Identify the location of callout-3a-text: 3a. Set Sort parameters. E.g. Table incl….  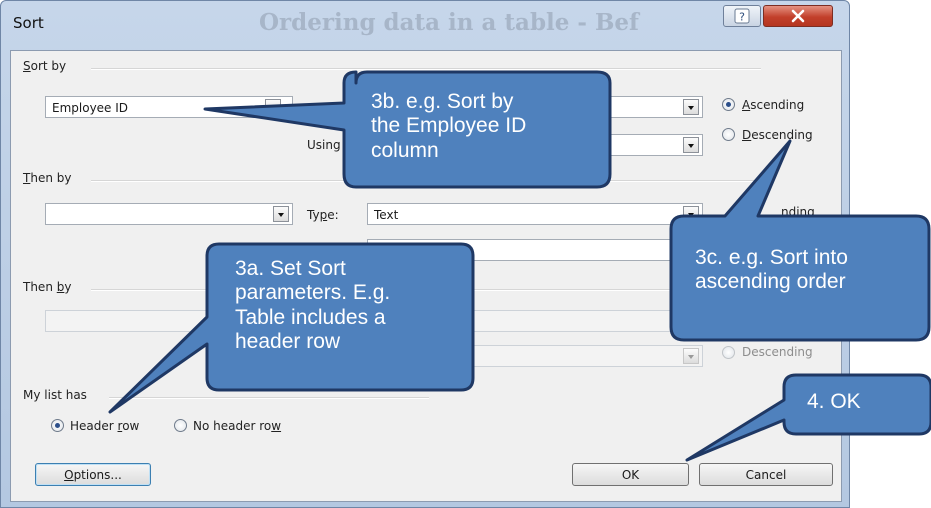
(313, 305).